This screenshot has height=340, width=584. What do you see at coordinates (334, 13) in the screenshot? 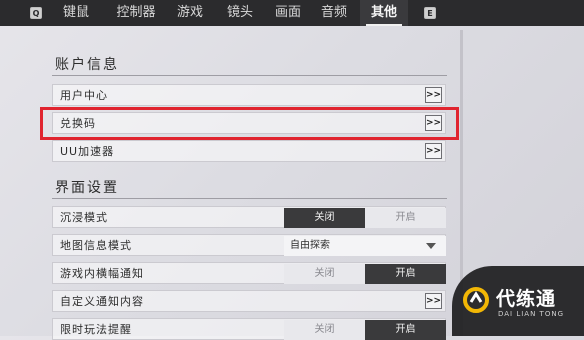
I see `tab-audio: 音频` at bounding box center [334, 13].